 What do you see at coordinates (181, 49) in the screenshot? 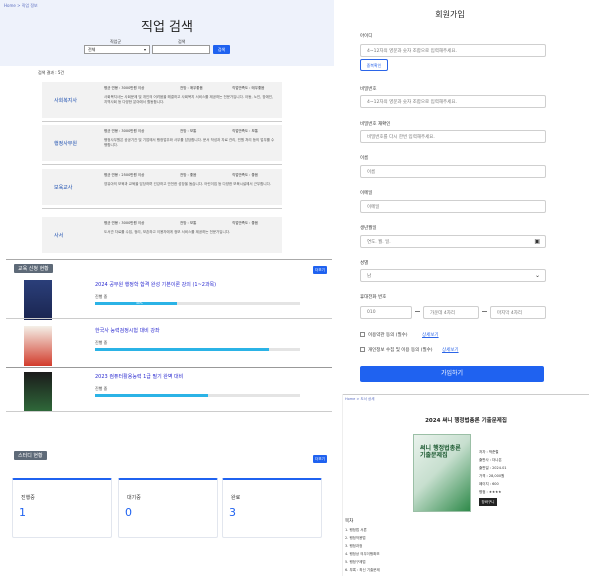
I see `keyword-input` at bounding box center [181, 49].